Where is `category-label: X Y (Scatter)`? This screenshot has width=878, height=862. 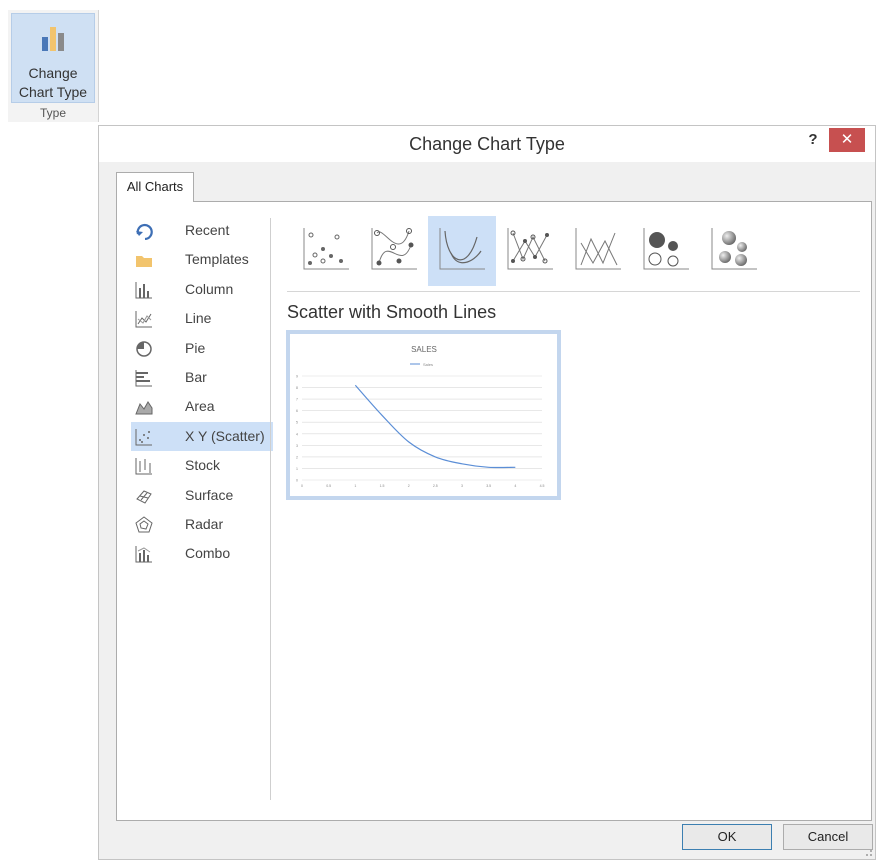
category-label: X Y (Scatter) is located at coordinates (225, 435).